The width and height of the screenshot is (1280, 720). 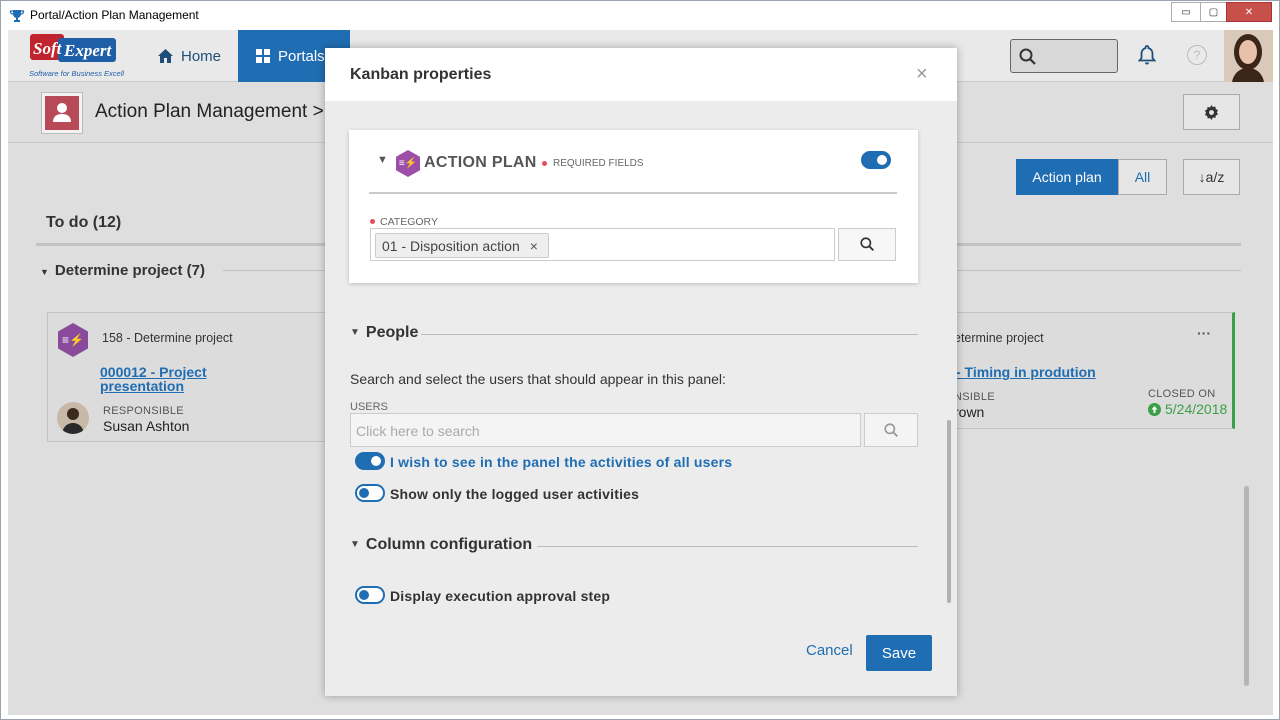 I want to click on people-section-title: People, so click(x=392, y=332).